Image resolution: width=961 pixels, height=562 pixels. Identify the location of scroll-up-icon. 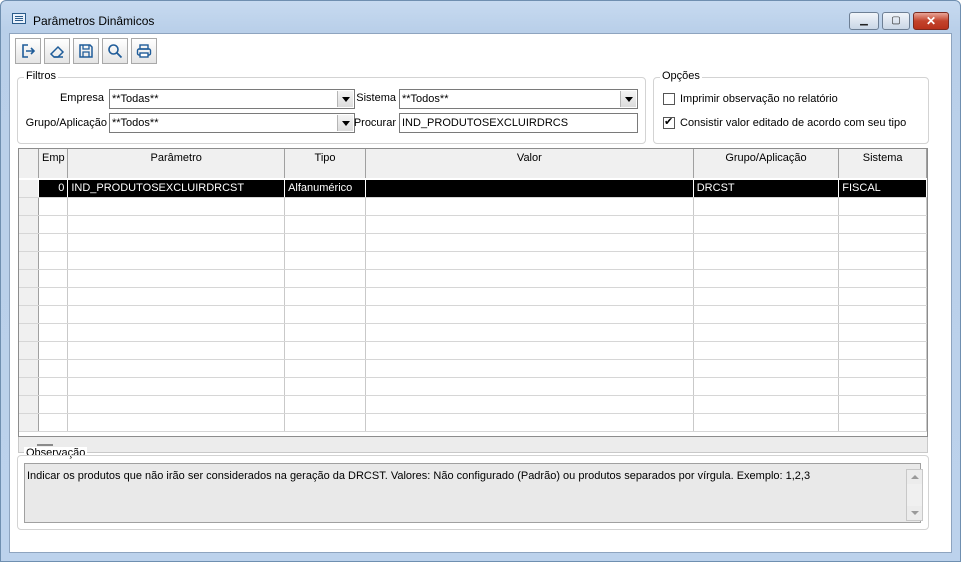
(914, 477).